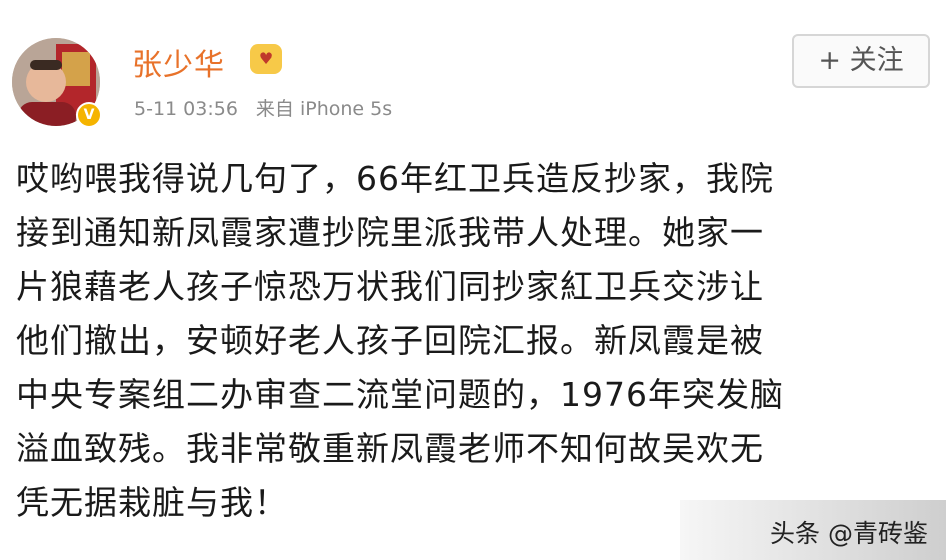 The height and width of the screenshot is (560, 946). Describe the element at coordinates (89, 115) in the screenshot. I see `verified-v-icon: V` at that location.